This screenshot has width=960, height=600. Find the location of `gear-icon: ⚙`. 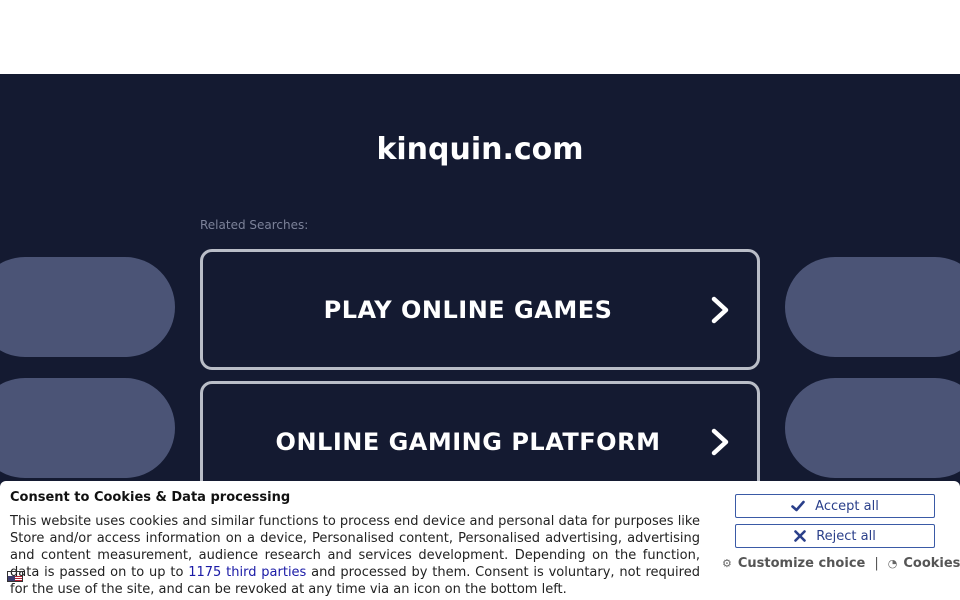

gear-icon: ⚙ is located at coordinates (727, 563).